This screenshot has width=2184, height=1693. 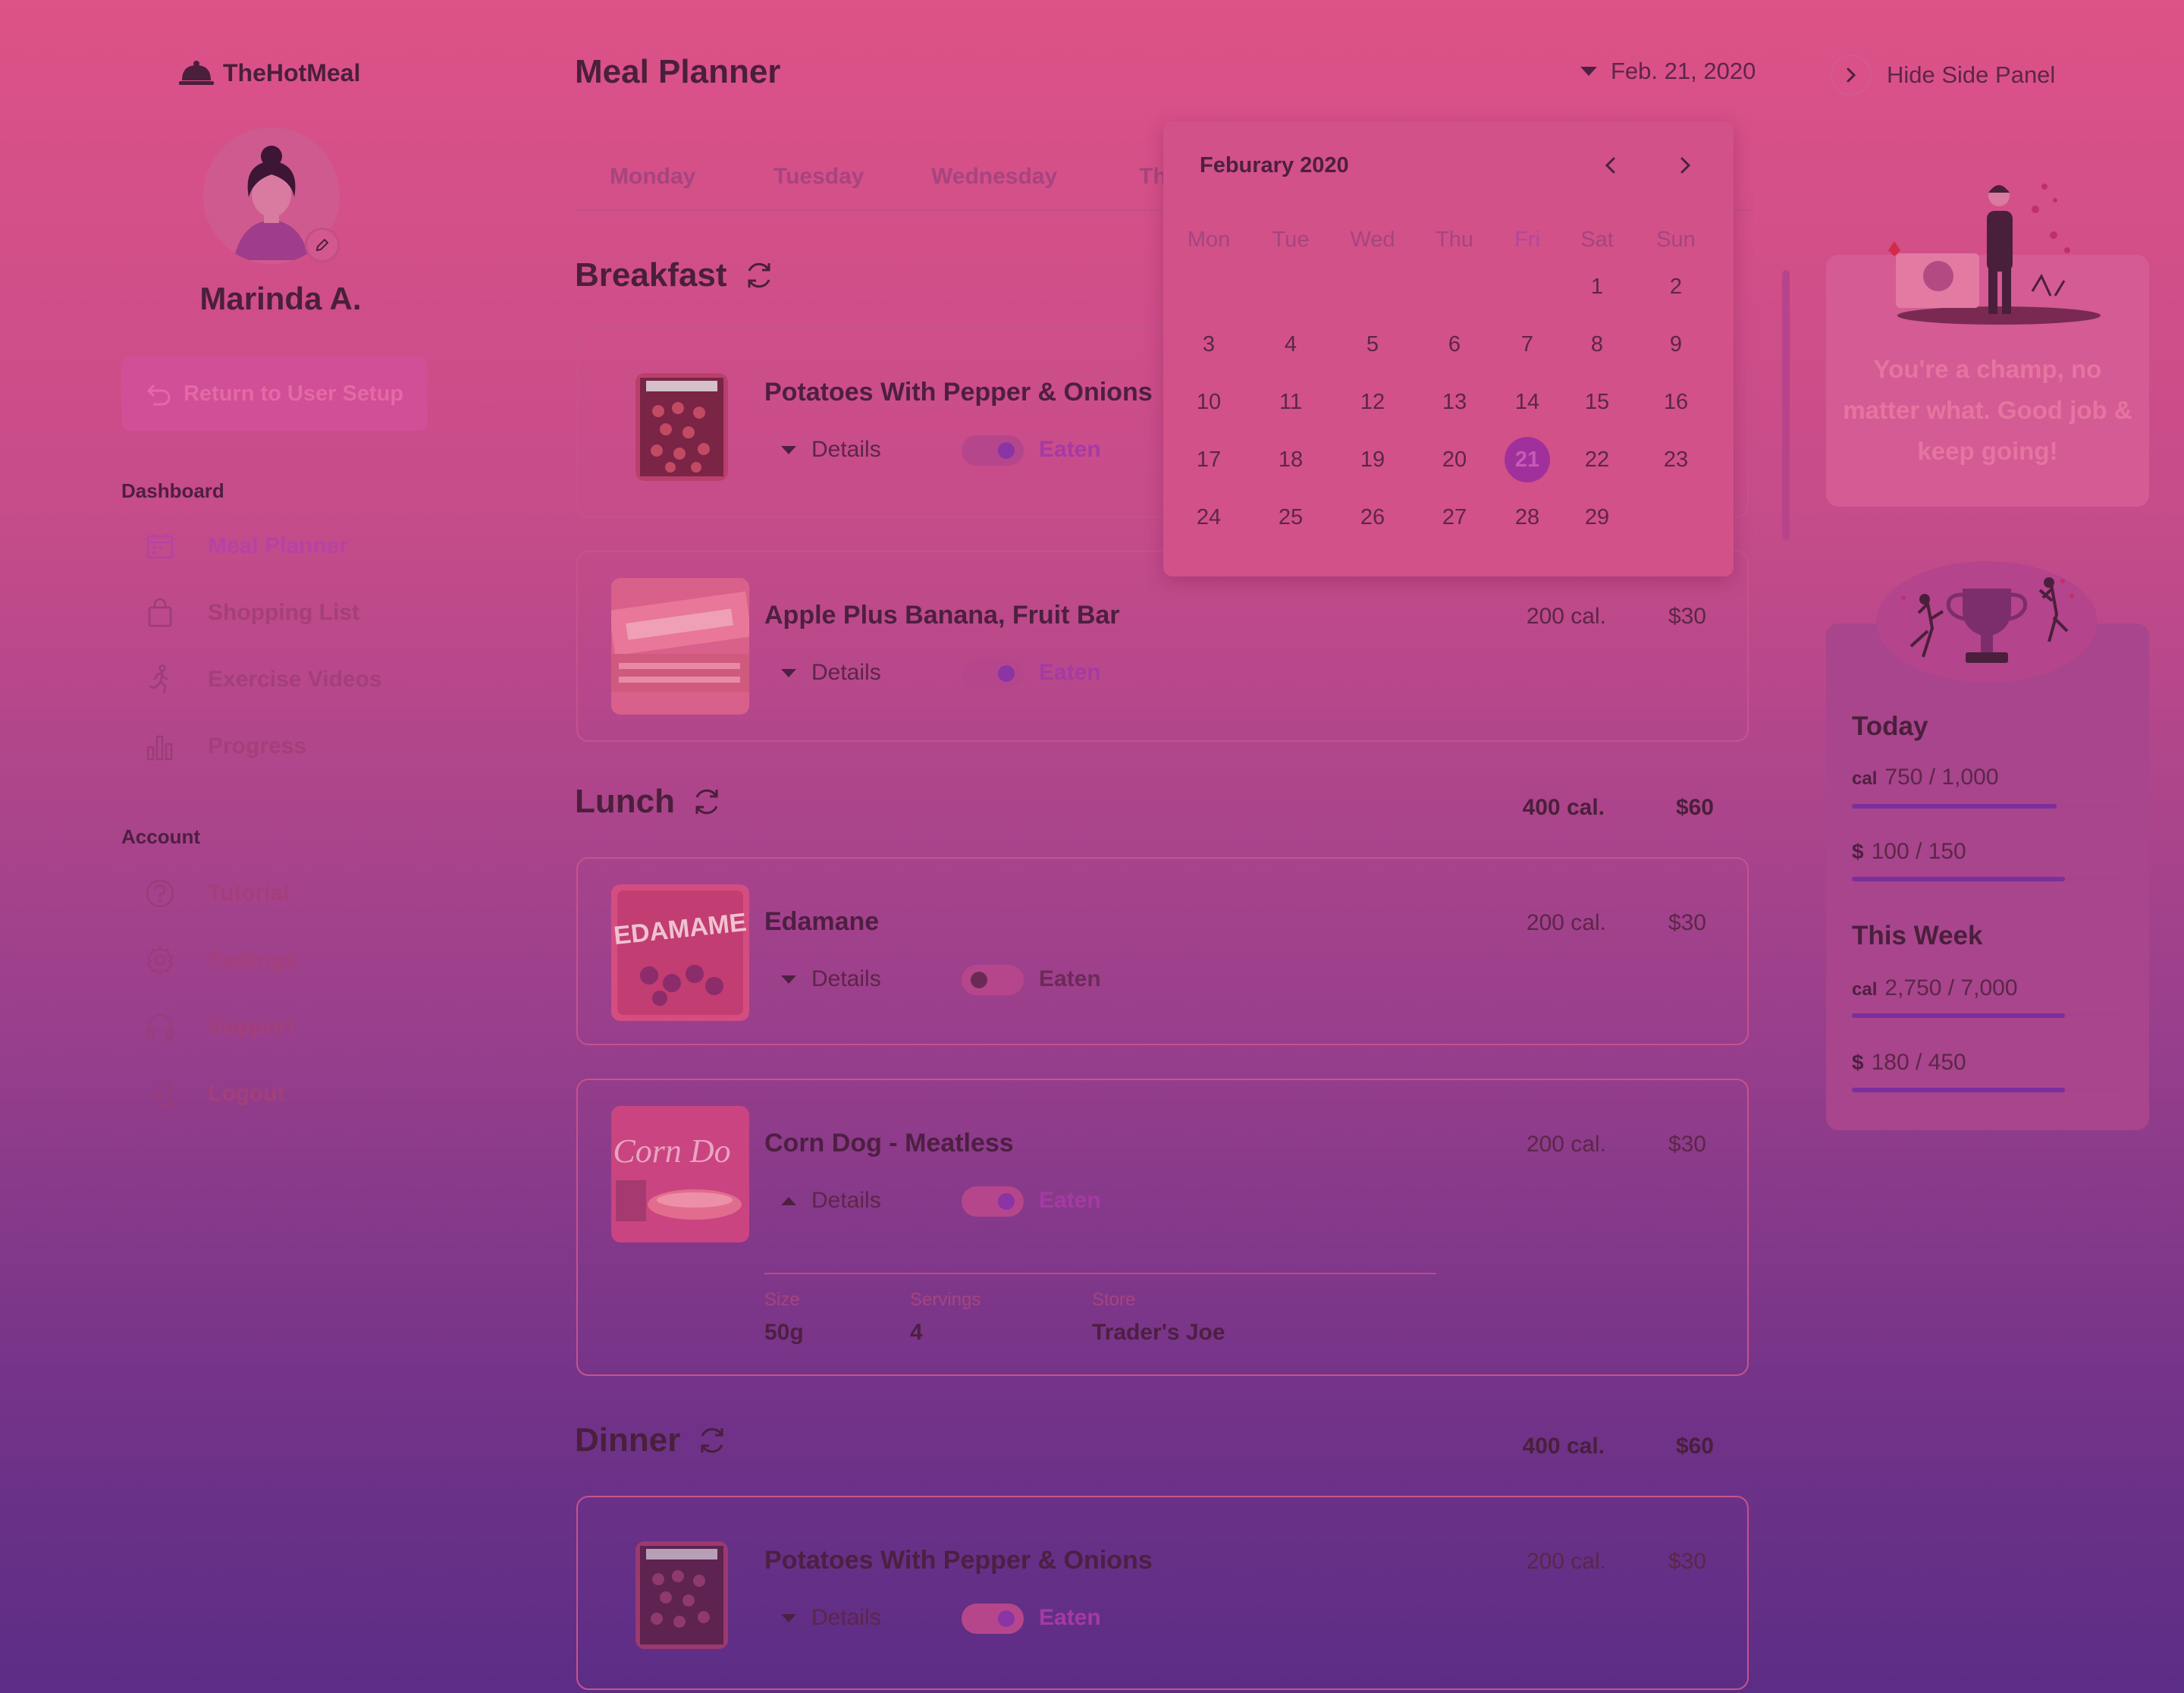 I want to click on calendar-day: 12, so click(x=1372, y=402).